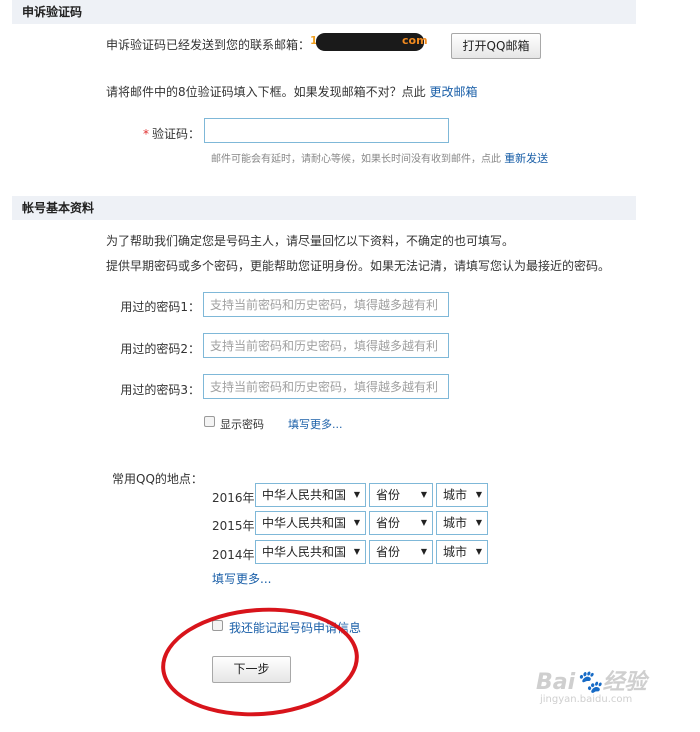 The image size is (700, 732). I want to click on verify-instruction: 请将邮件中的8位验证码填入下框。如果发现邮箱不对？点此 更改邮箱, so click(291, 91).